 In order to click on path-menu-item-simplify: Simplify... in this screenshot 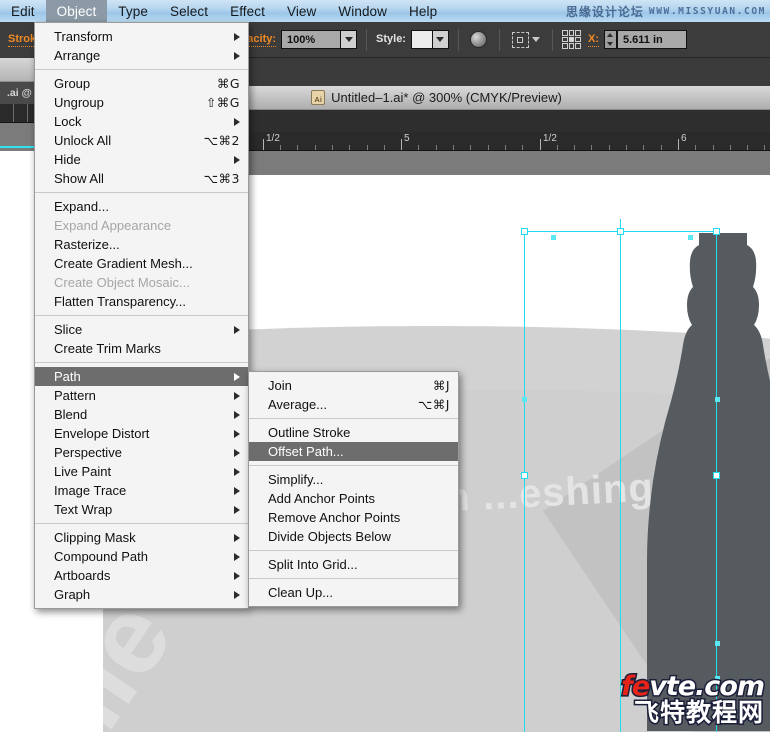, I will do `click(353, 479)`.